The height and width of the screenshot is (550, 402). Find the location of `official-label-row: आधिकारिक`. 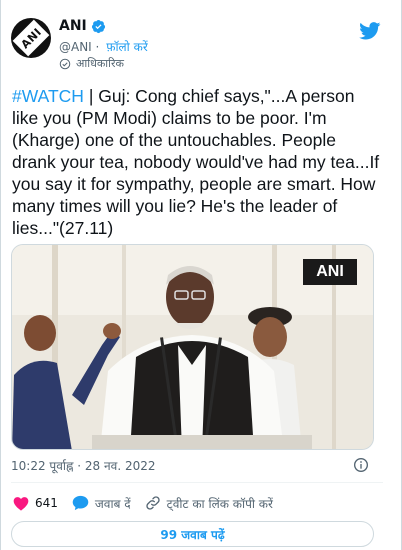

official-label-row: आधिकारिक is located at coordinates (91, 63).